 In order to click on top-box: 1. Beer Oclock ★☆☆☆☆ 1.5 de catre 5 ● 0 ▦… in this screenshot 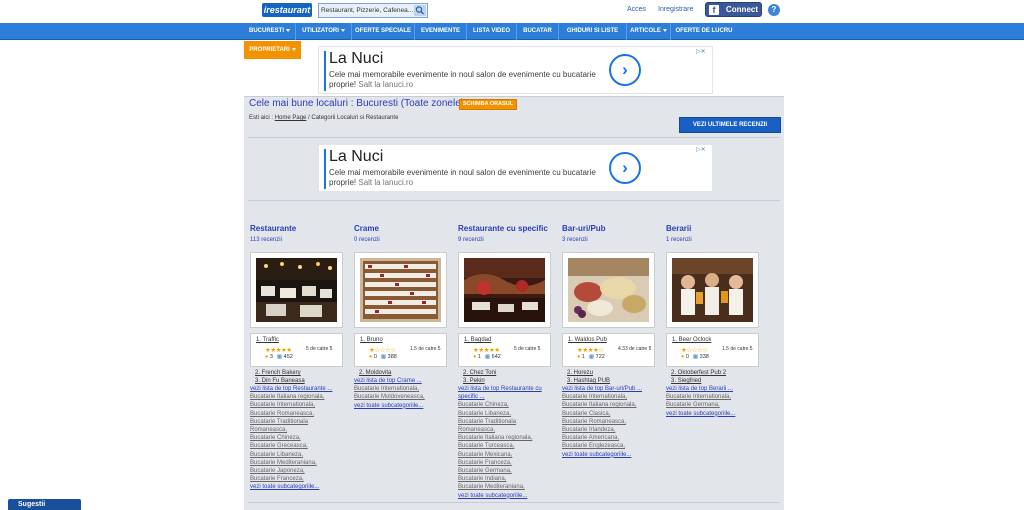, I will do `click(712, 350)`.